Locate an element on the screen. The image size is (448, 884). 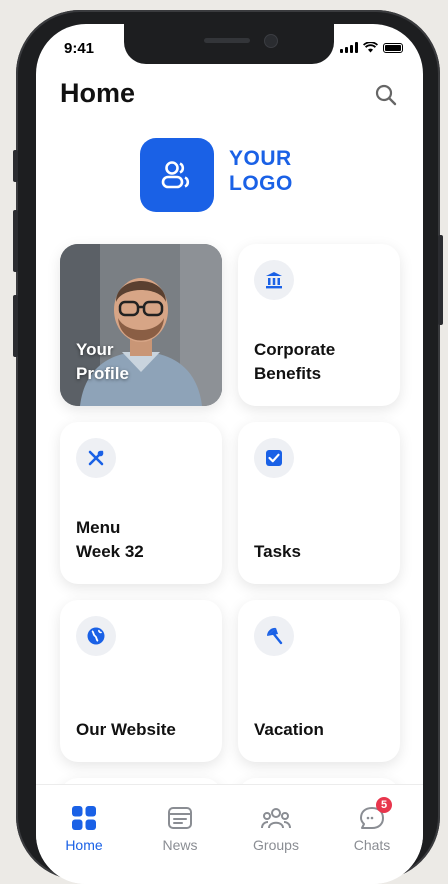
tab-news: News is located at coordinates (180, 828).